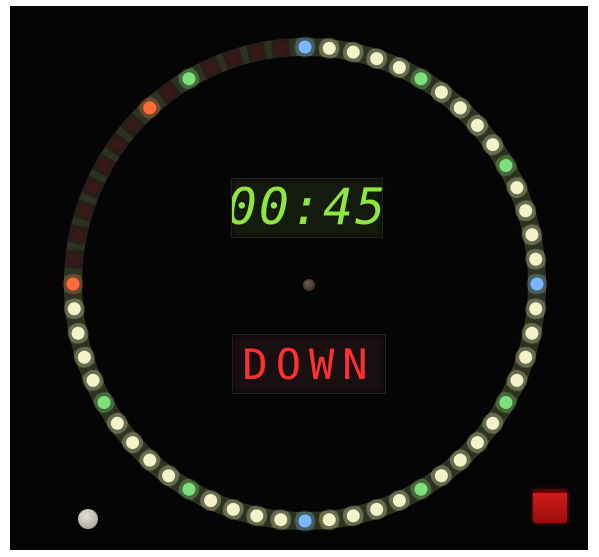  I want to click on mode-button, so click(88, 519).